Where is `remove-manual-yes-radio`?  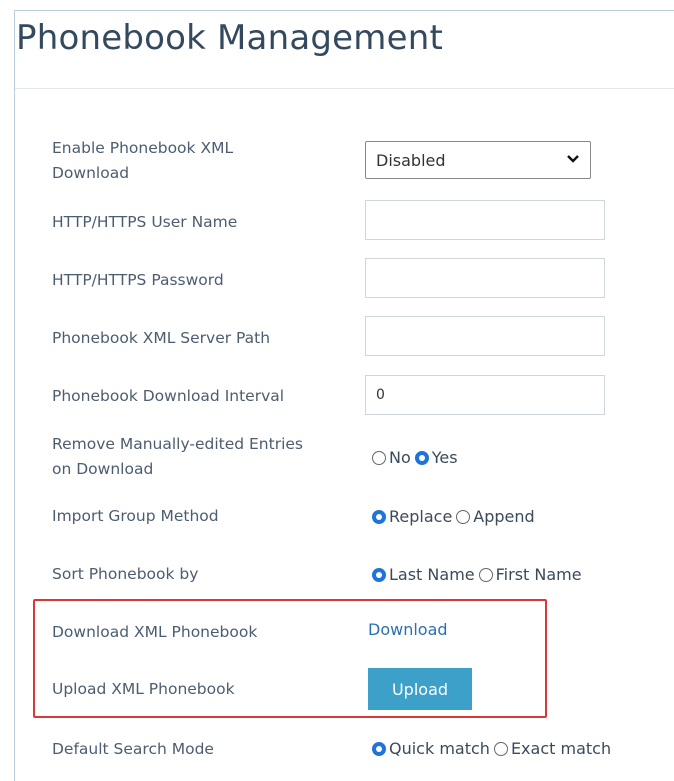
remove-manual-yes-radio is located at coordinates (421, 457).